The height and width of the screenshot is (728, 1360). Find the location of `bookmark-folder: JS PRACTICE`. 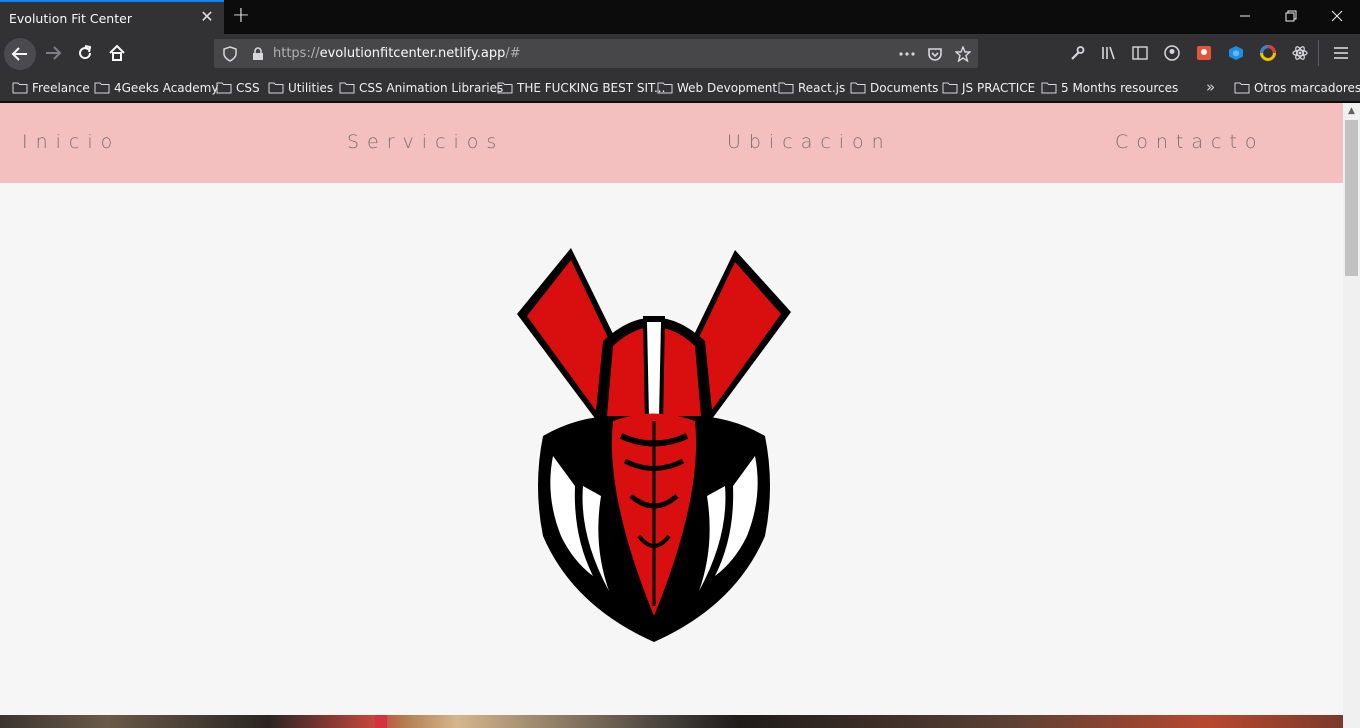

bookmark-folder: JS PRACTICE is located at coordinates (988, 88).